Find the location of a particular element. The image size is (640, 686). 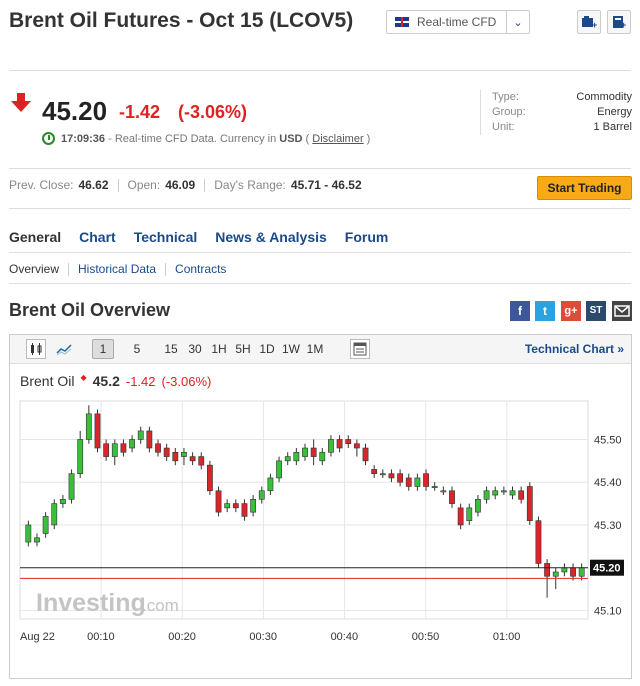

stats-bottom-divider is located at coordinates (320, 208).